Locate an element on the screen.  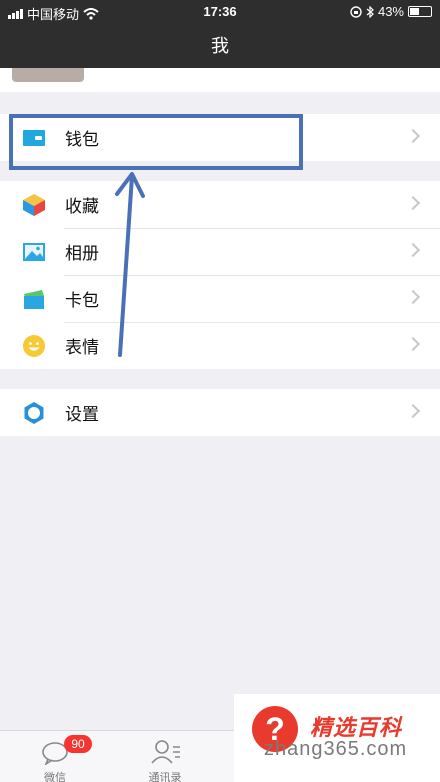
watermark: ? 精选百科 zhang365.com is located at coordinates (337, 738).